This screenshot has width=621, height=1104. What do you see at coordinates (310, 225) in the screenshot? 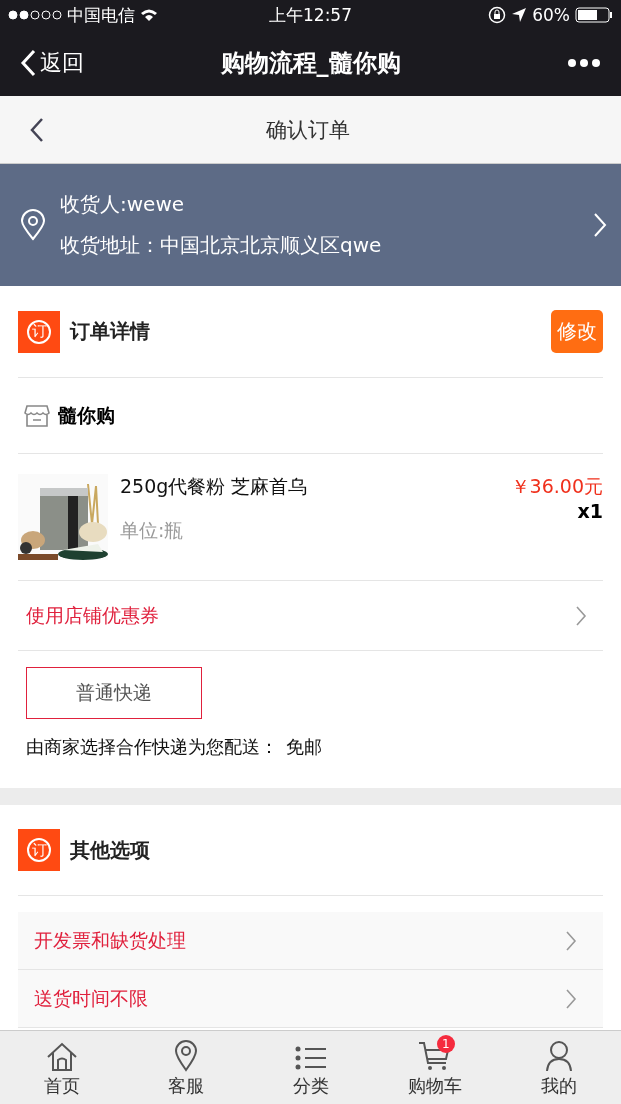
I see `address-card: 收货人:wewe 收货地址：中国北京北京顺义区qwe` at bounding box center [310, 225].